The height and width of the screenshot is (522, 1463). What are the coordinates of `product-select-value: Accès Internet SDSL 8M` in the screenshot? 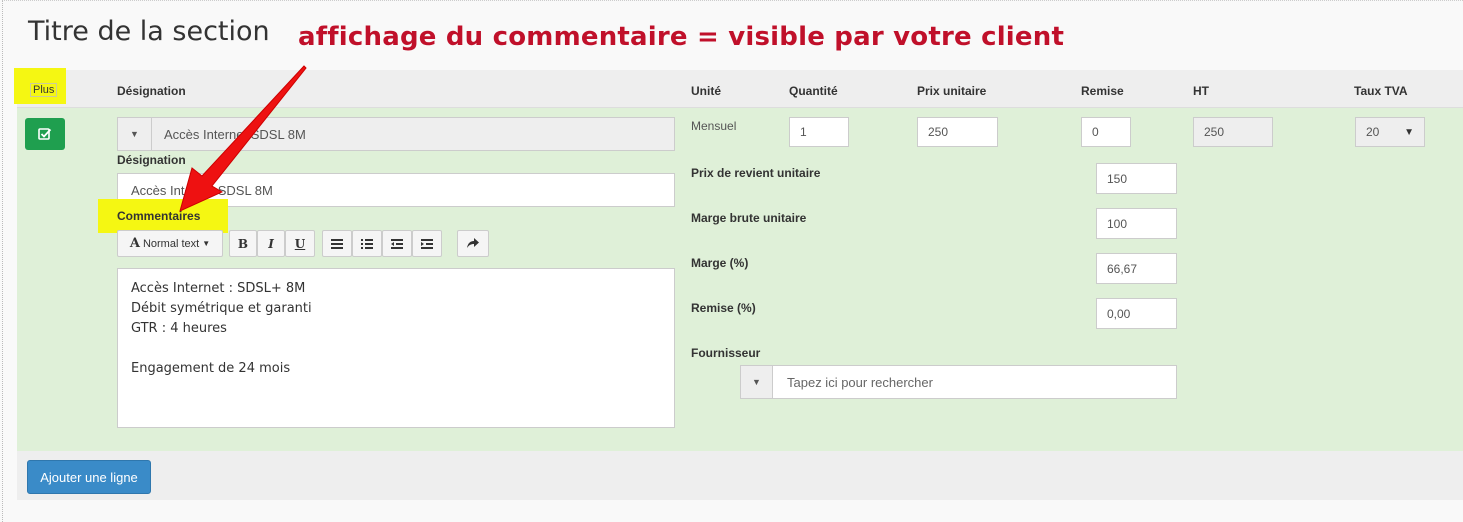 It's located at (235, 134).